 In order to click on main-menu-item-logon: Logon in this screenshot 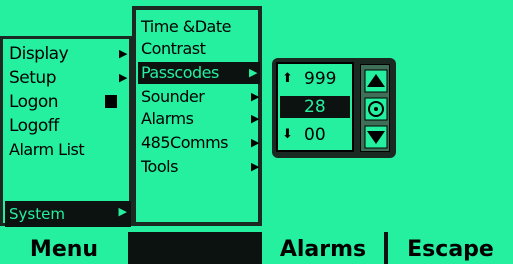, I will do `click(68, 102)`.